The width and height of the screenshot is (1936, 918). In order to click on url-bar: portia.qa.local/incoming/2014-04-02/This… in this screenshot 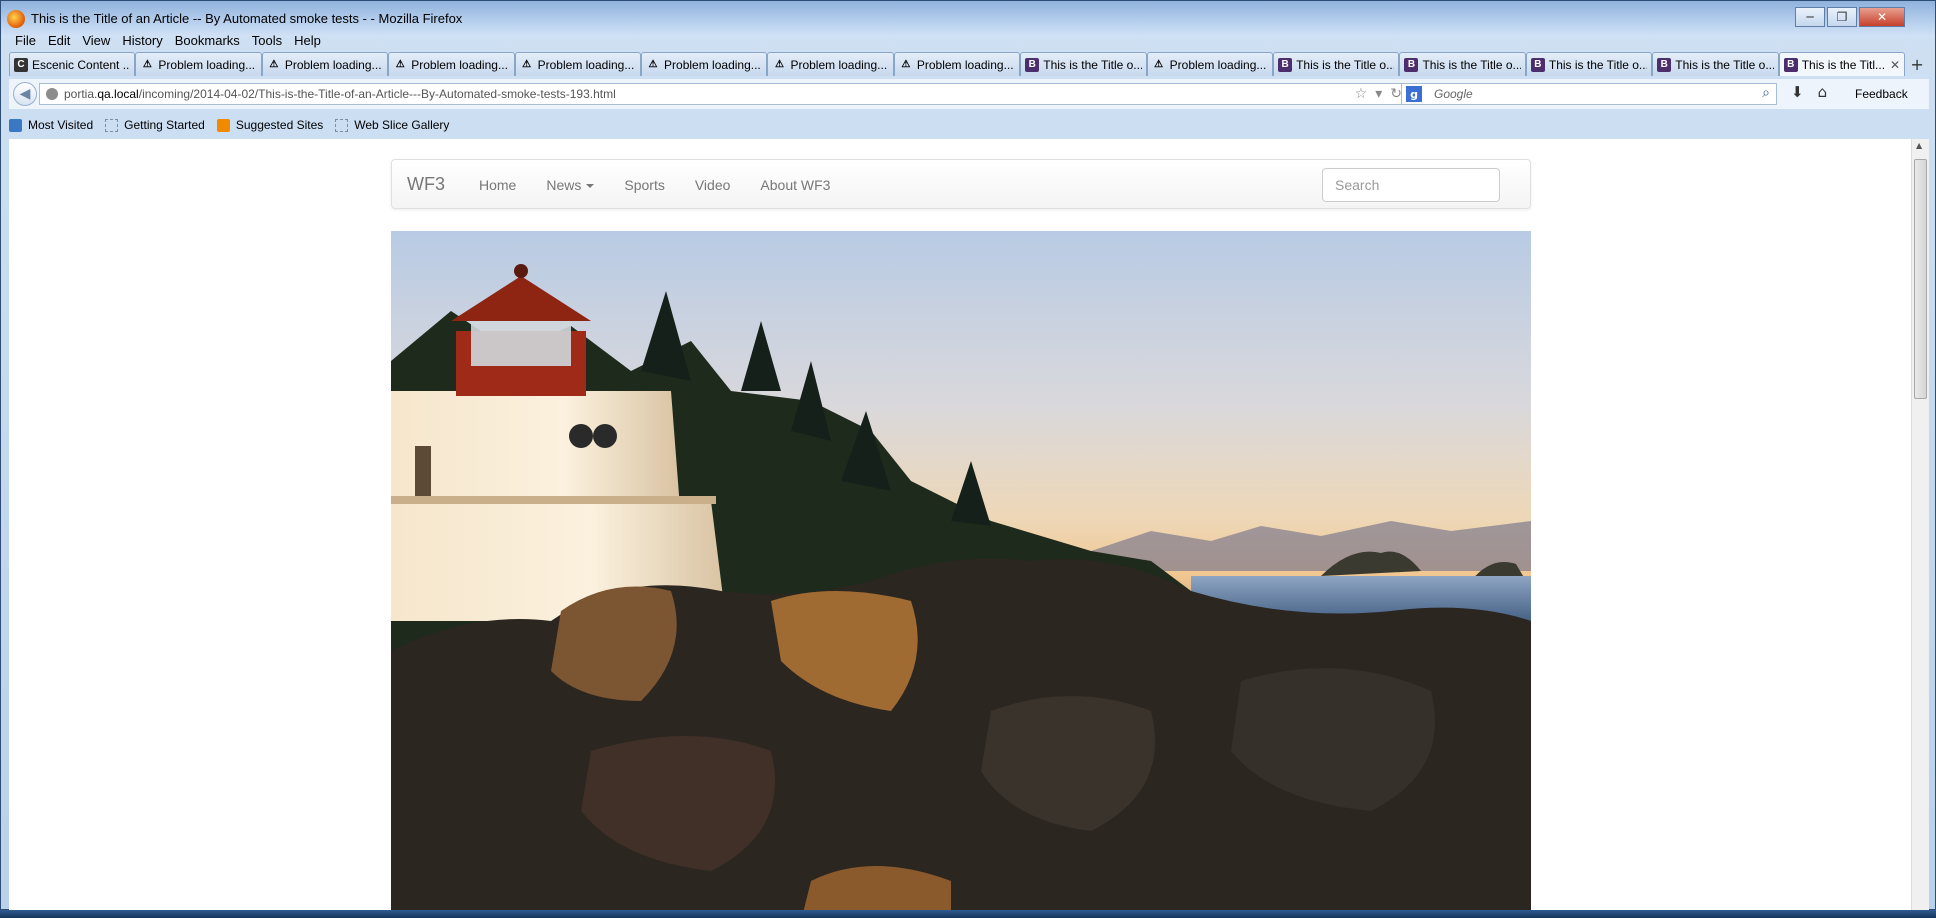, I will do `click(724, 94)`.